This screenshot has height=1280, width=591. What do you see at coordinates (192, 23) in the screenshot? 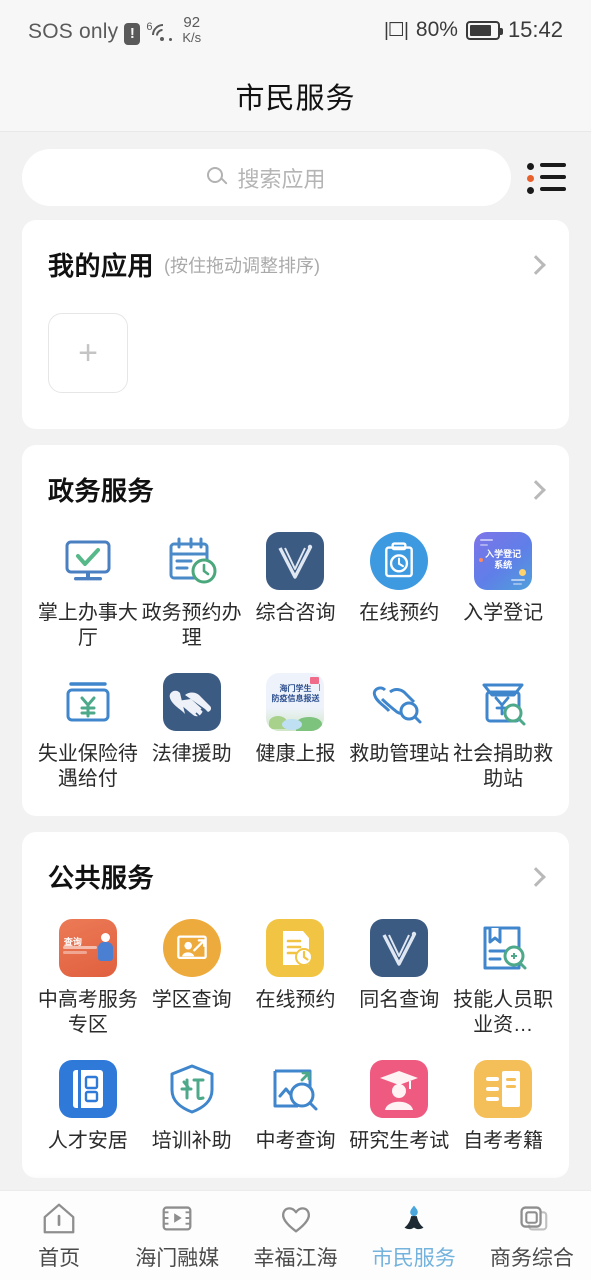
I see `network-speed-value: 92` at bounding box center [192, 23].